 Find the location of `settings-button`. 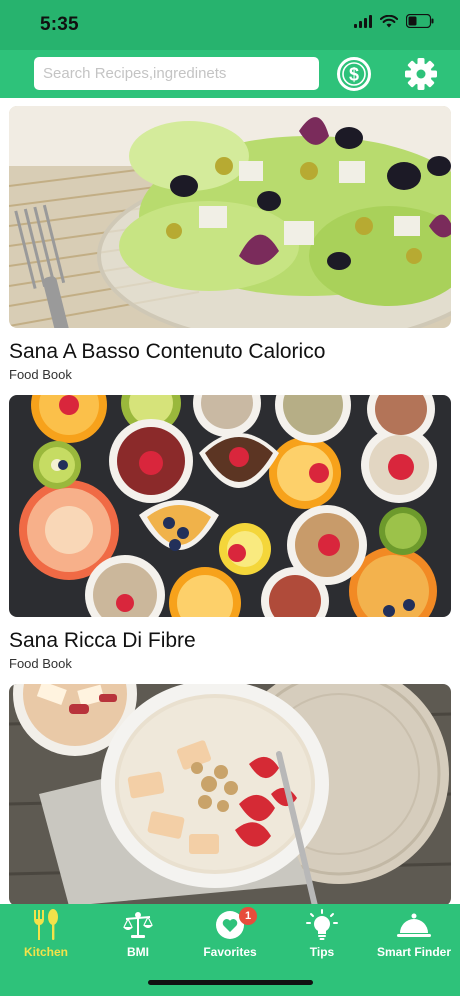

settings-button is located at coordinates (421, 74).